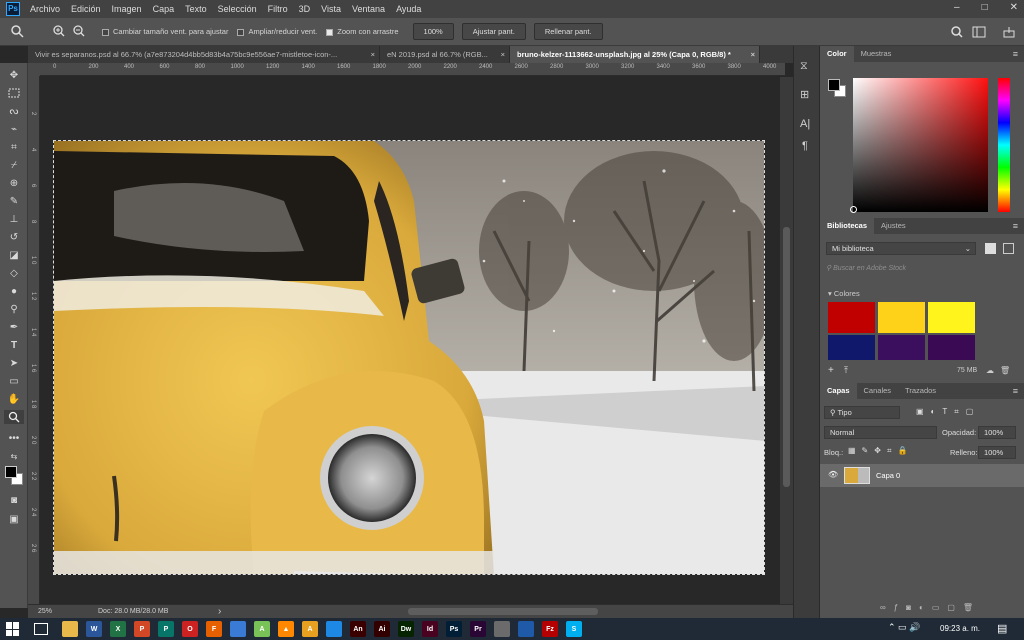 The width and height of the screenshot is (1024, 640). I want to click on menu-3d: 3D, so click(305, 9).